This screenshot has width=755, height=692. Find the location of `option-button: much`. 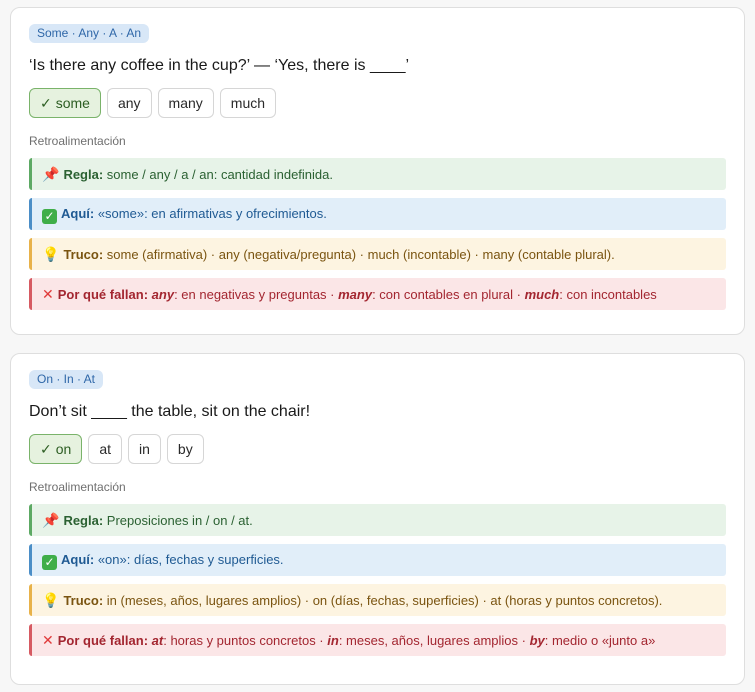

option-button: much is located at coordinates (248, 103).